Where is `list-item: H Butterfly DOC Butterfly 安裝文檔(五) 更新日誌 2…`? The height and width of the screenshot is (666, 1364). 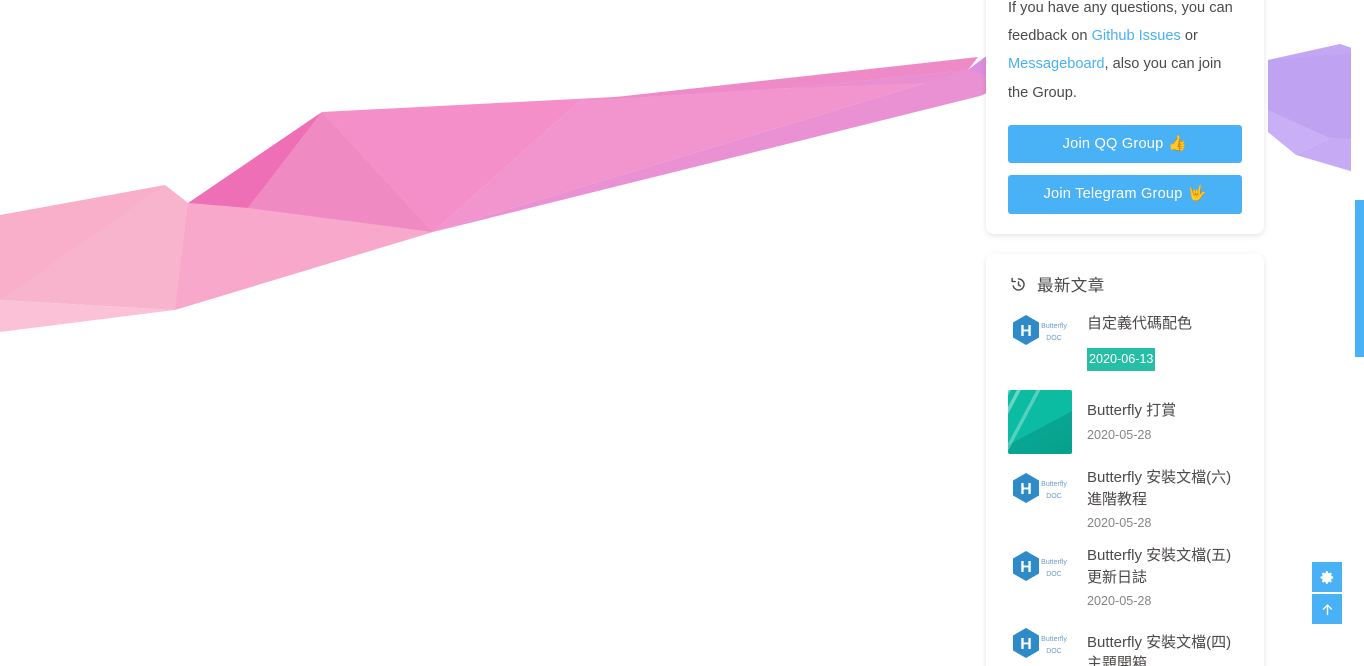 list-item: H Butterfly DOC Butterfly 安裝文檔(五) 更新日誌 2… is located at coordinates (1125, 577).